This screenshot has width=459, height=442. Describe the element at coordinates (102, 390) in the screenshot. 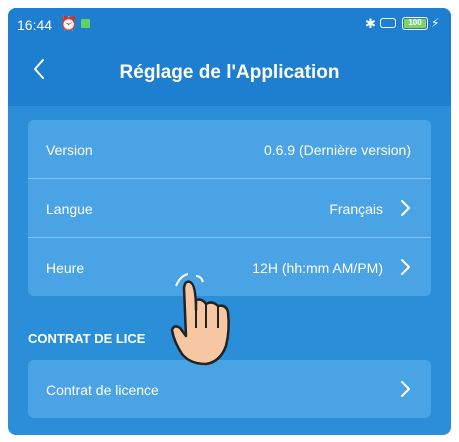

I see `license-label: Contrat de licence` at that location.